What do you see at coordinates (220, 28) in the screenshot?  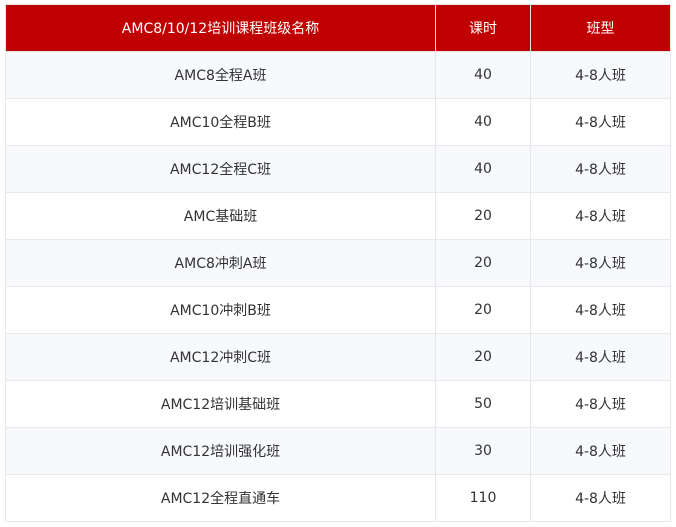 I see `header-class-name: AMC8/10/12培训课程班级名称` at bounding box center [220, 28].